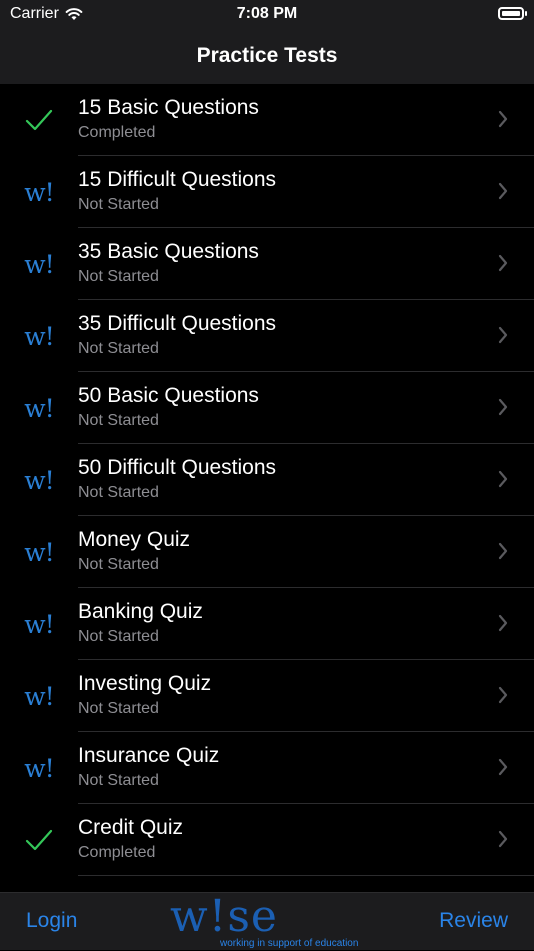  Describe the element at coordinates (168, 251) in the screenshot. I see `test-title: 35 Basic Questions` at that location.